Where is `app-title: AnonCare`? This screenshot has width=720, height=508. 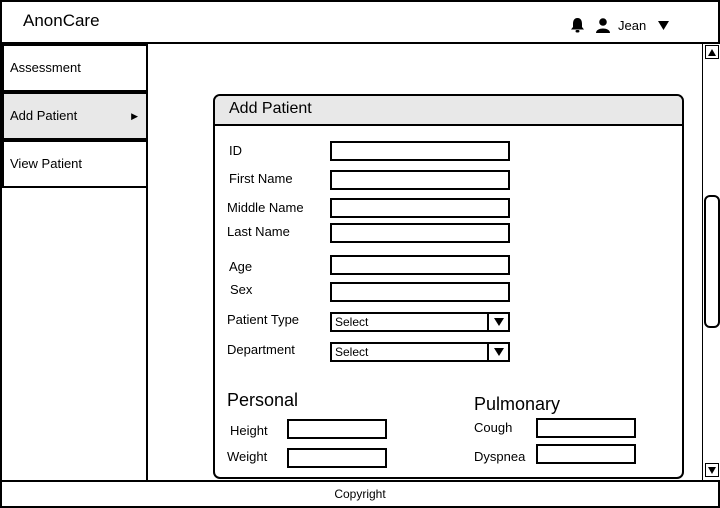 app-title: AnonCare is located at coordinates (61, 20).